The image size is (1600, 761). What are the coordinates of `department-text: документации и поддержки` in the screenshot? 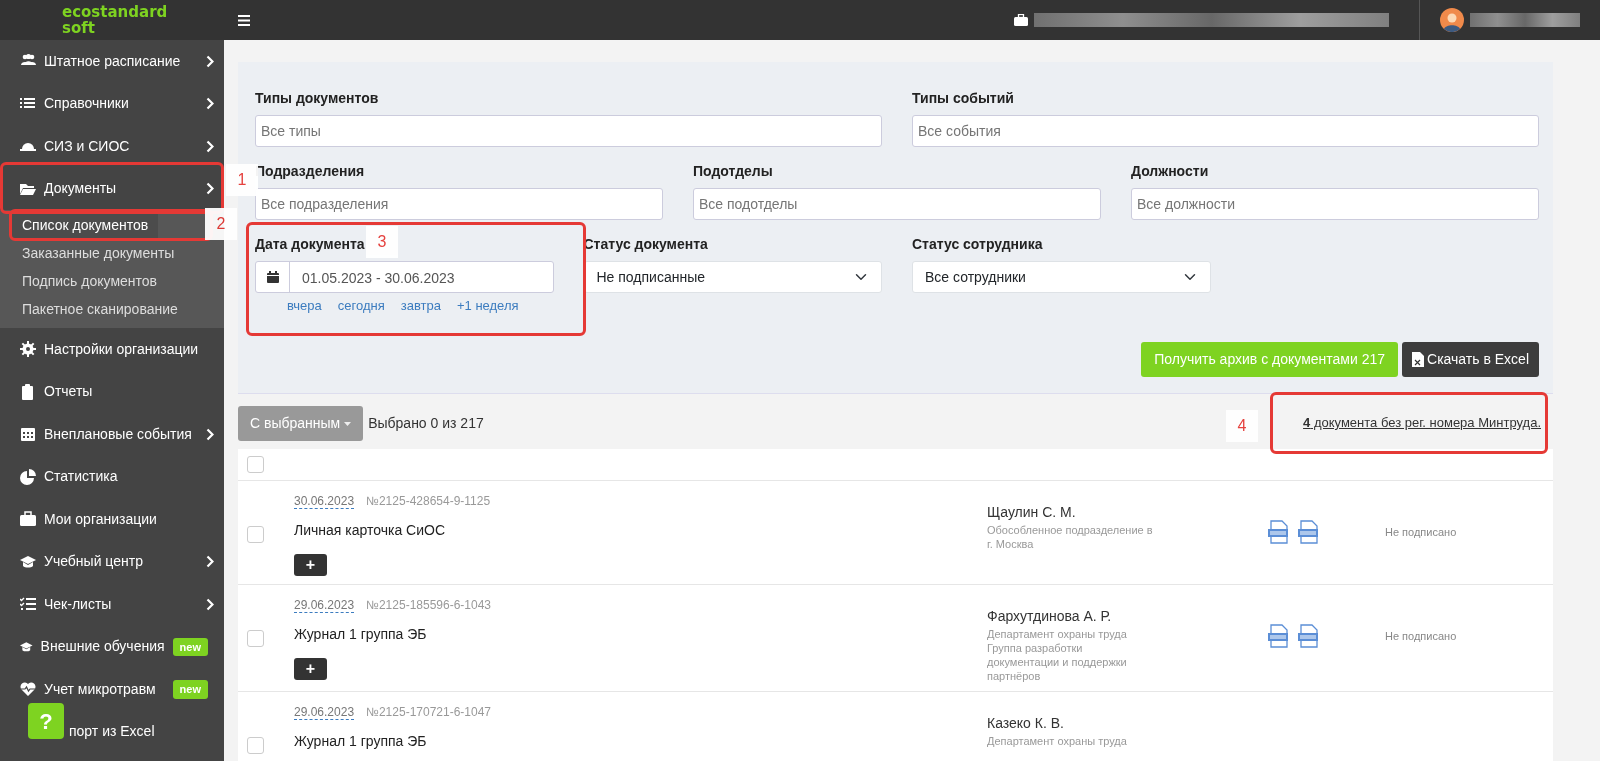 It's located at (1057, 661).